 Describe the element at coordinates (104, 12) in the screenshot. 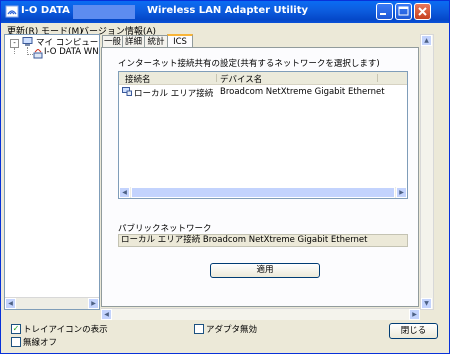

I see `redacted-region` at that location.